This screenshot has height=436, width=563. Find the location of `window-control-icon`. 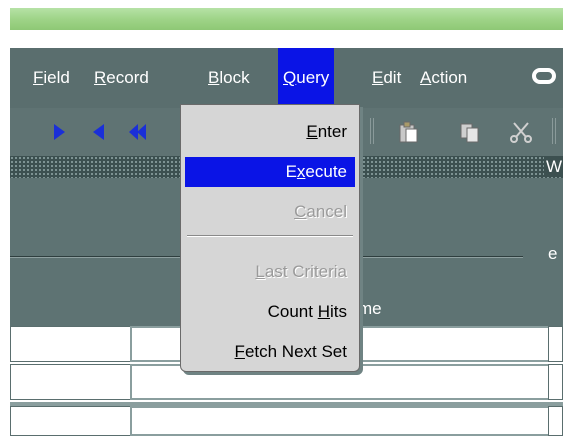

window-control-icon is located at coordinates (544, 76).